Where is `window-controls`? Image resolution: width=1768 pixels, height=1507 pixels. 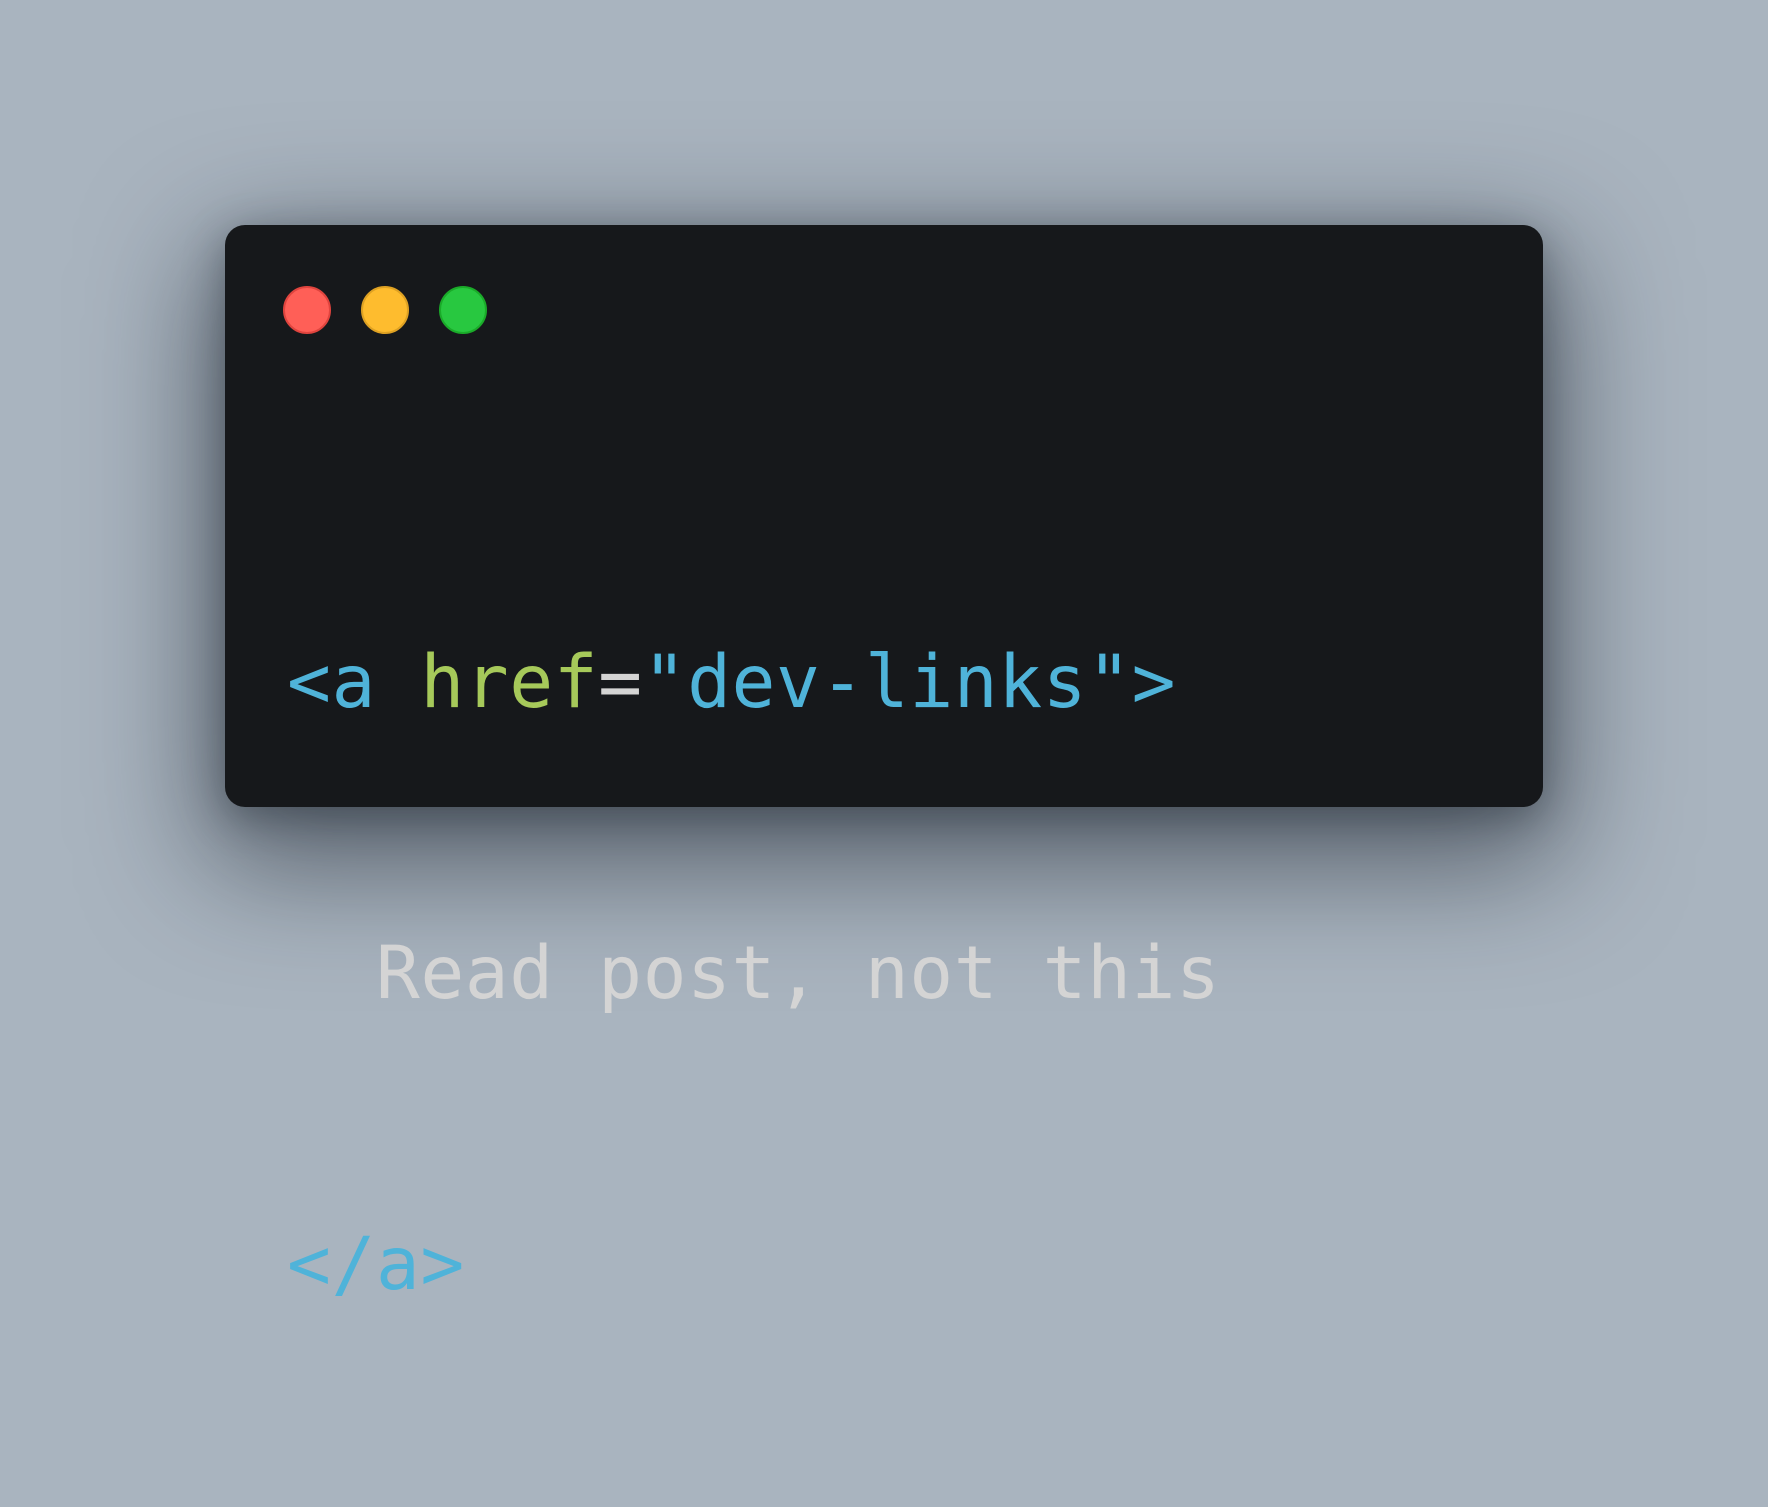
window-controls is located at coordinates (385, 310).